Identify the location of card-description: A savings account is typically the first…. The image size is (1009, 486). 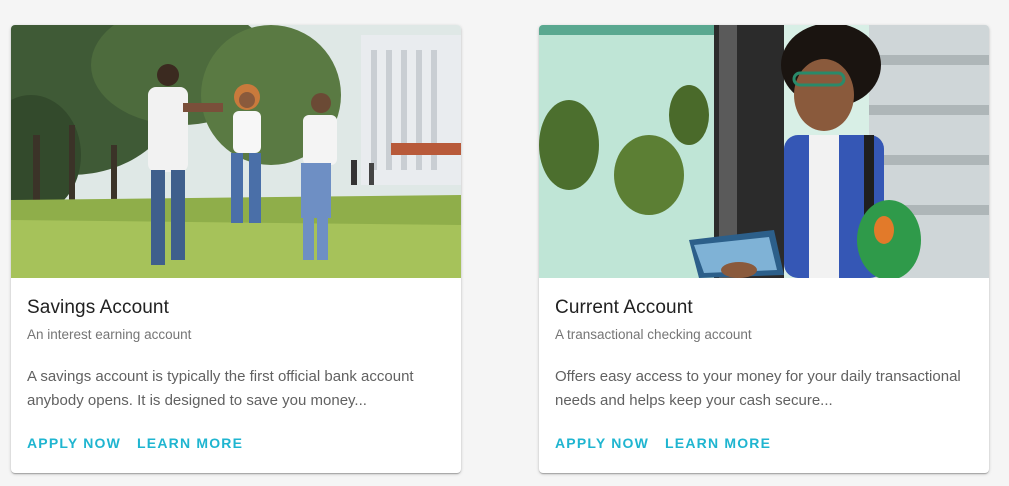
(220, 388).